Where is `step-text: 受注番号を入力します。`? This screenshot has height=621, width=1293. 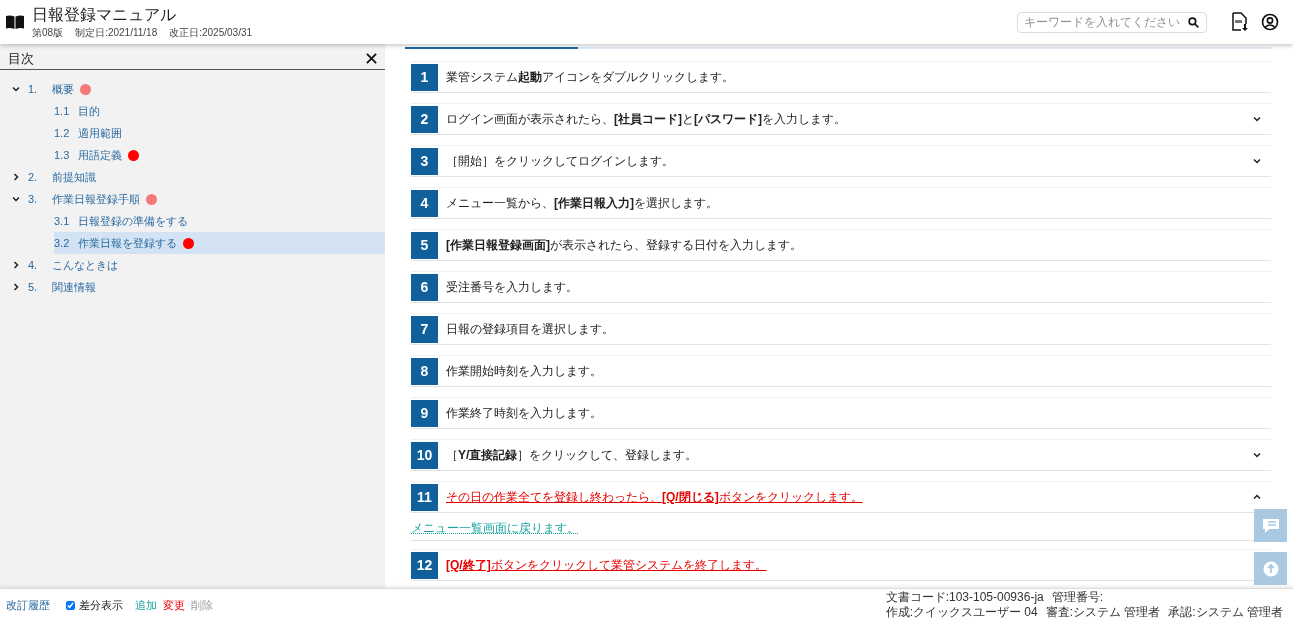
step-text: 受注番号を入力します。 is located at coordinates (512, 287).